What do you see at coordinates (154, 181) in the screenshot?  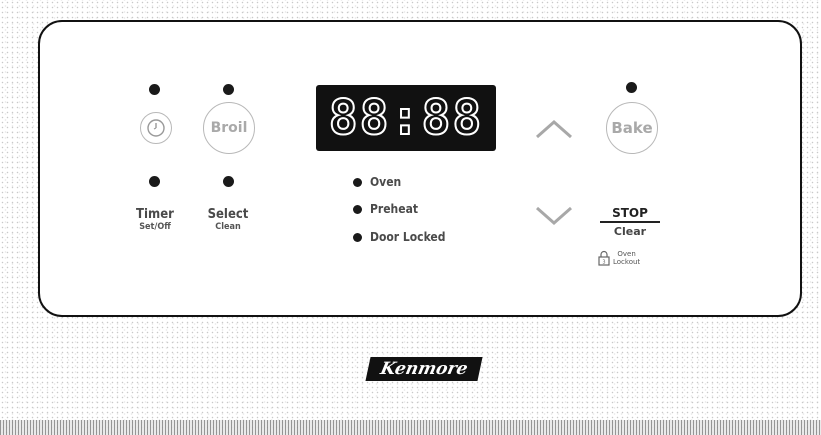 I see `timer-status-dot` at bounding box center [154, 181].